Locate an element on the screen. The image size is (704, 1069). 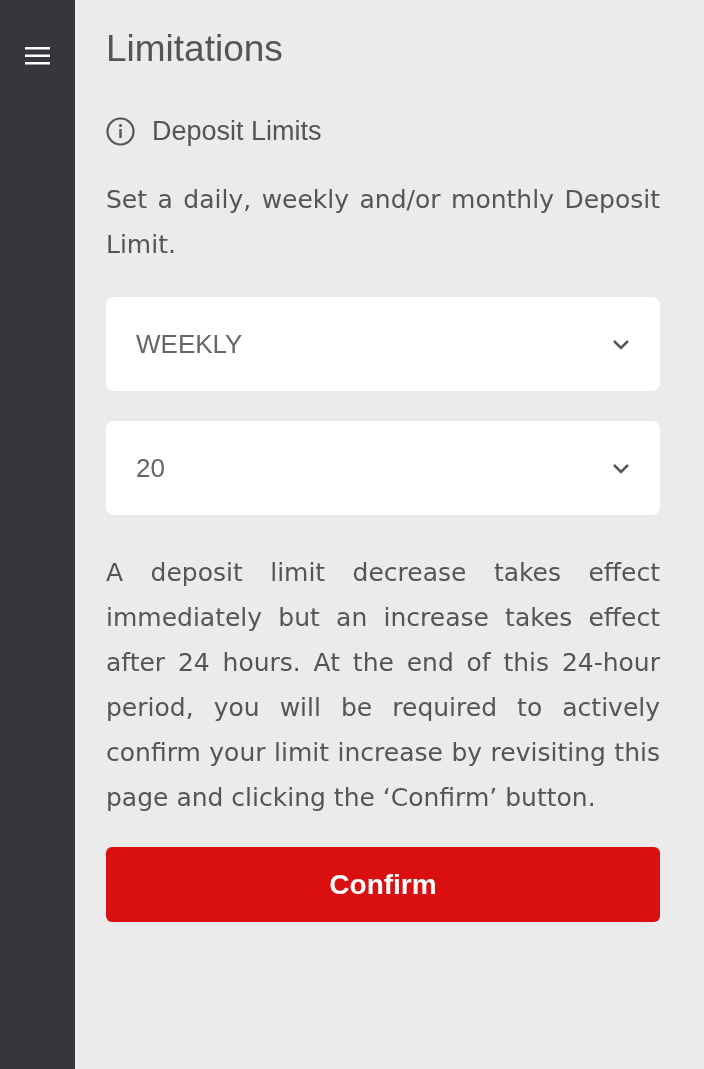
section-heading: Deposit Limits is located at coordinates (237, 131).